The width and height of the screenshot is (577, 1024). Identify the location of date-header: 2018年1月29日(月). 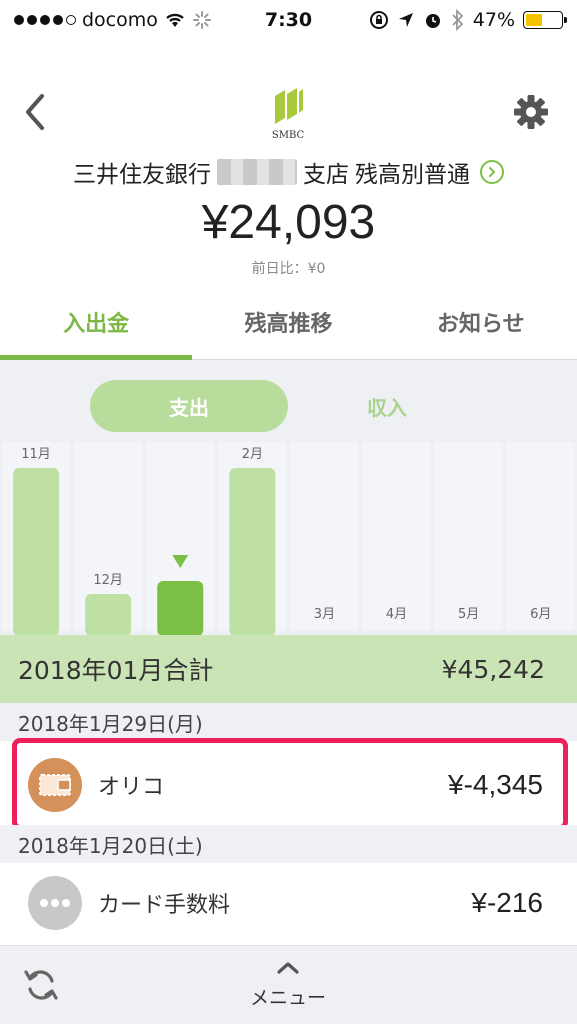
(288, 722).